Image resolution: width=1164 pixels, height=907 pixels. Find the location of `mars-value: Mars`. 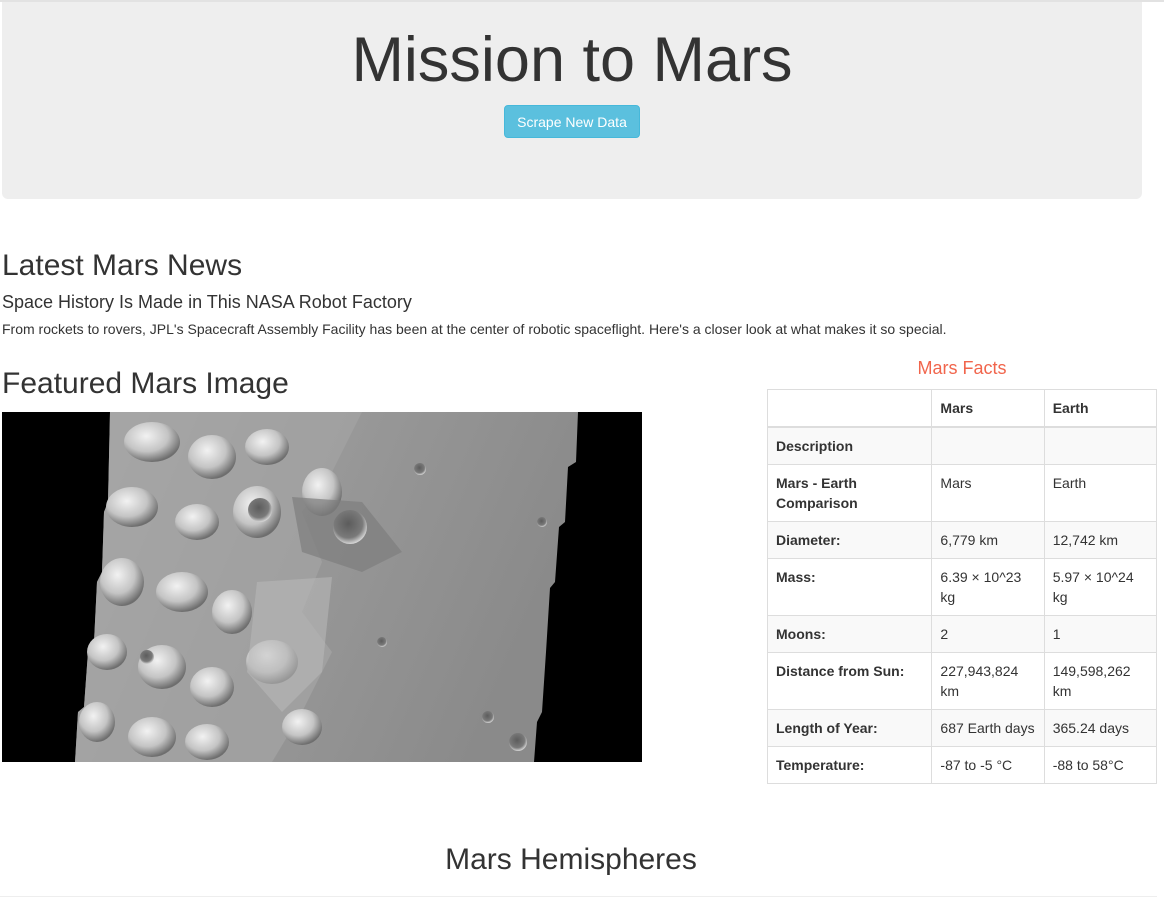

mars-value: Mars is located at coordinates (988, 493).